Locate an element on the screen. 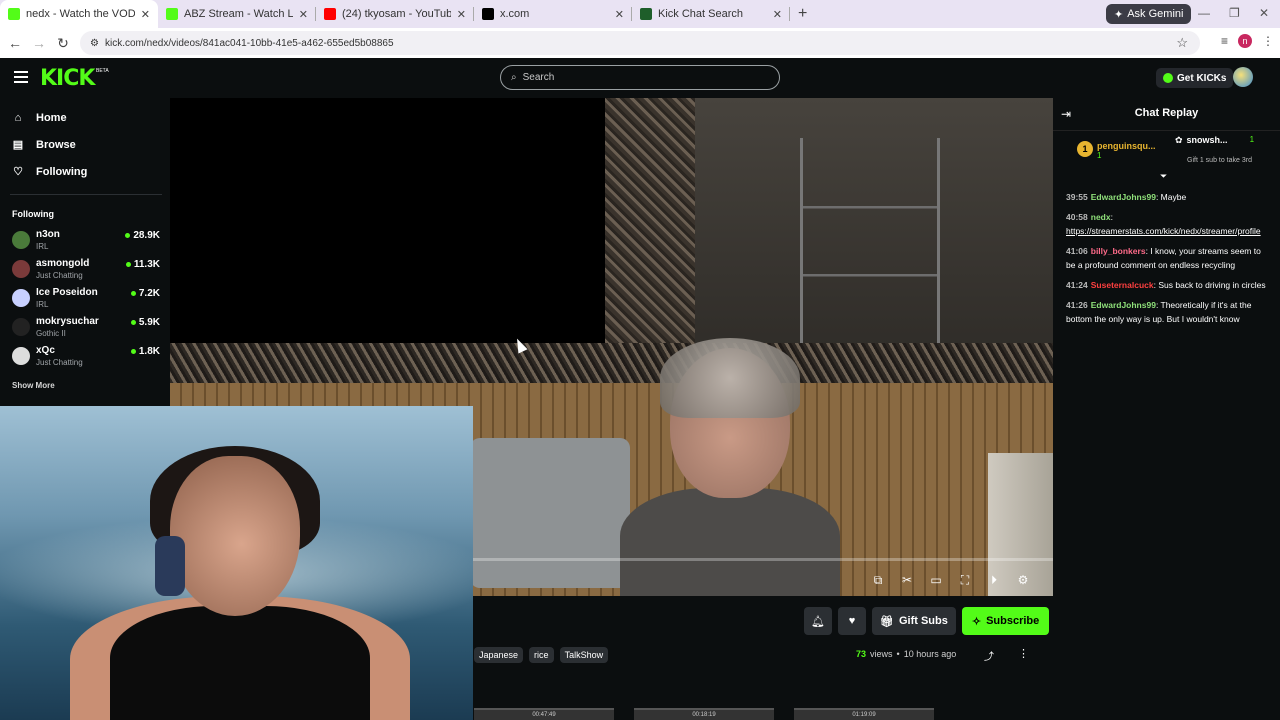  chat-message: 39:55 EdwardJohns99: Maybe is located at coordinates (1126, 197).